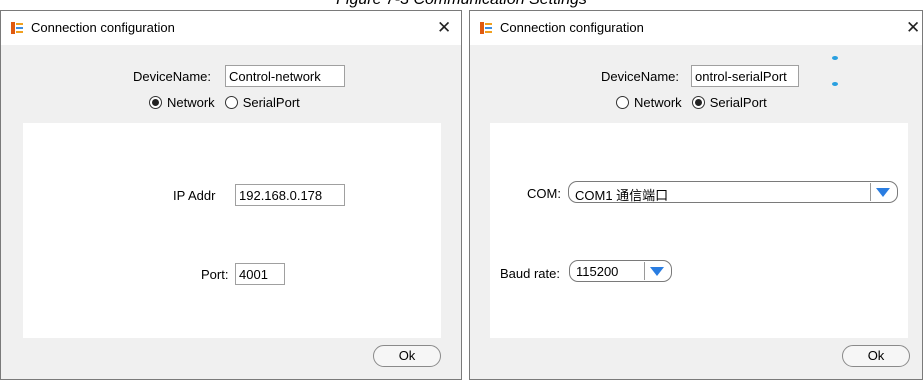 This screenshot has height=380, width=923. Describe the element at coordinates (194, 195) in the screenshot. I see `ip-address-label: IP Addr` at that location.